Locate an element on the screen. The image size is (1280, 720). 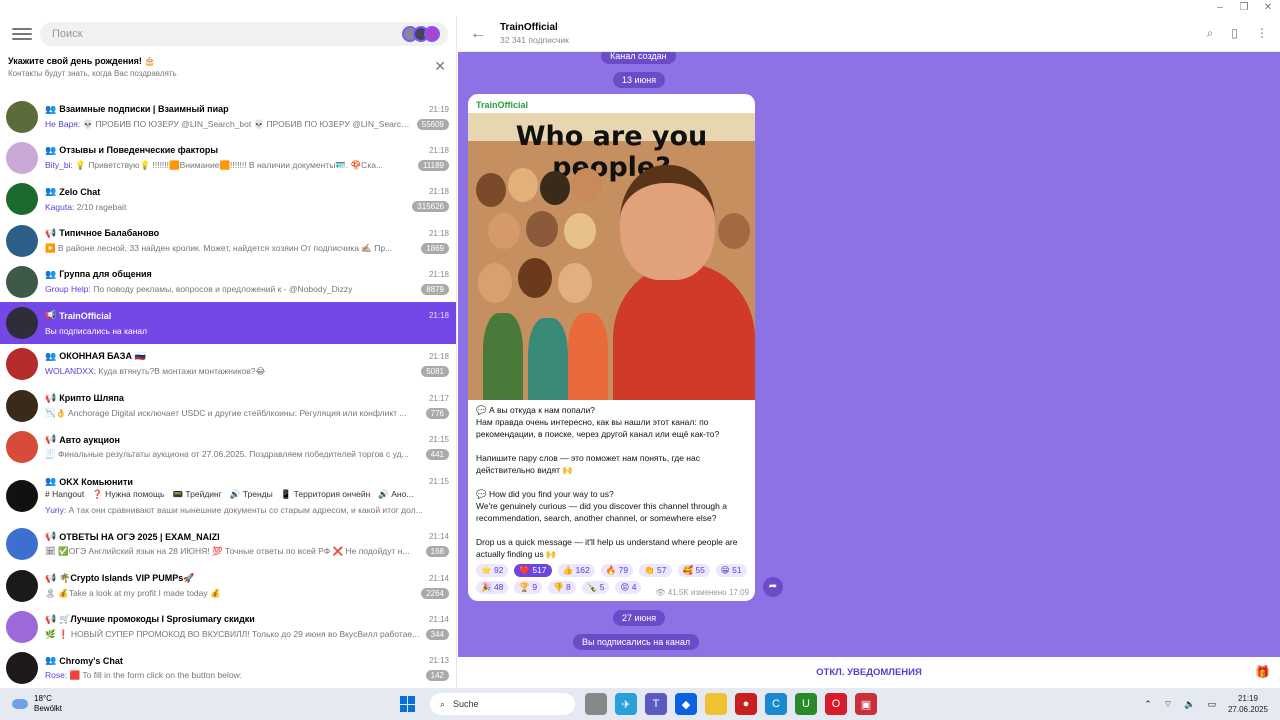
post-source: TrainOfficial is located at coordinates (611, 103).